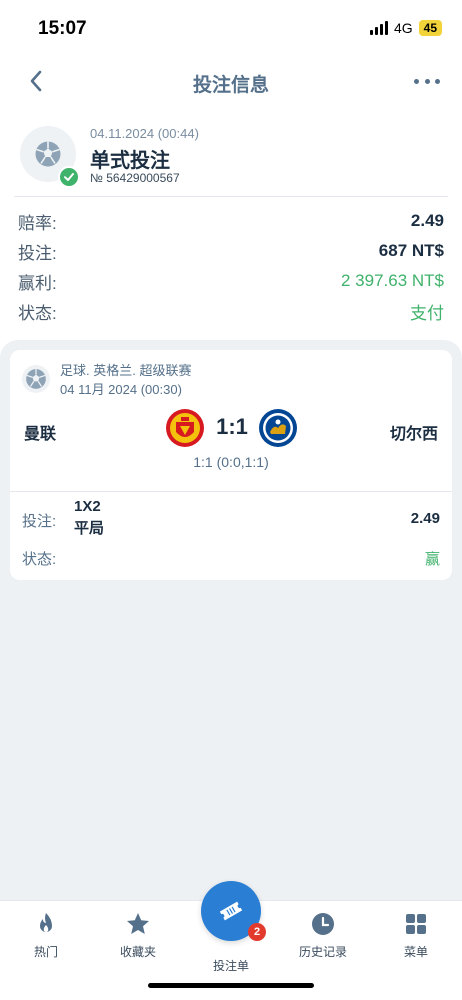 This screenshot has height=1000, width=462. What do you see at coordinates (144, 133) in the screenshot?
I see `bet-date: 04.11.2024 (00:44)` at bounding box center [144, 133].